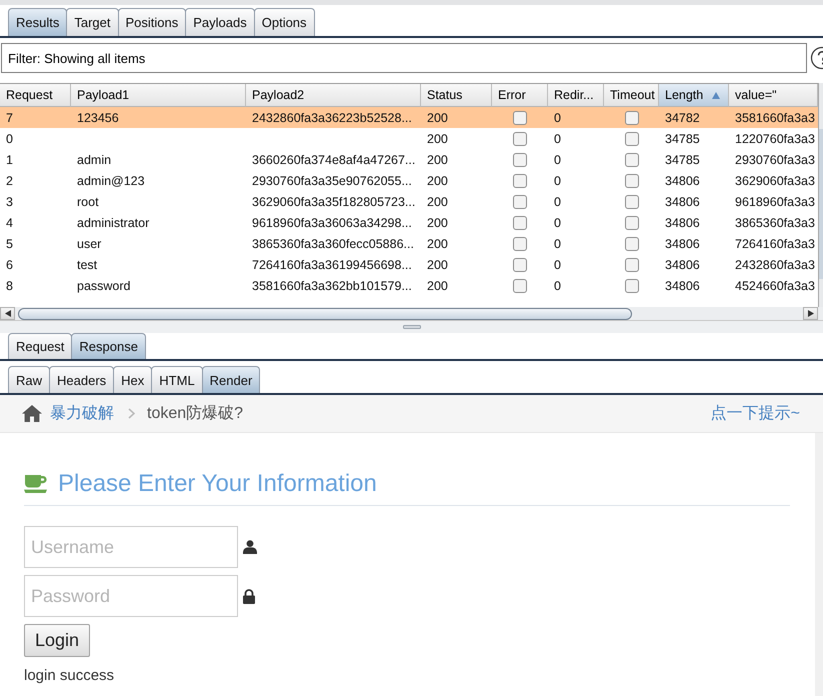  I want to click on table-row: 6 test 7264160fa3a36199456698... 200 0 34806 2432860fa3a3, so click(409, 264).